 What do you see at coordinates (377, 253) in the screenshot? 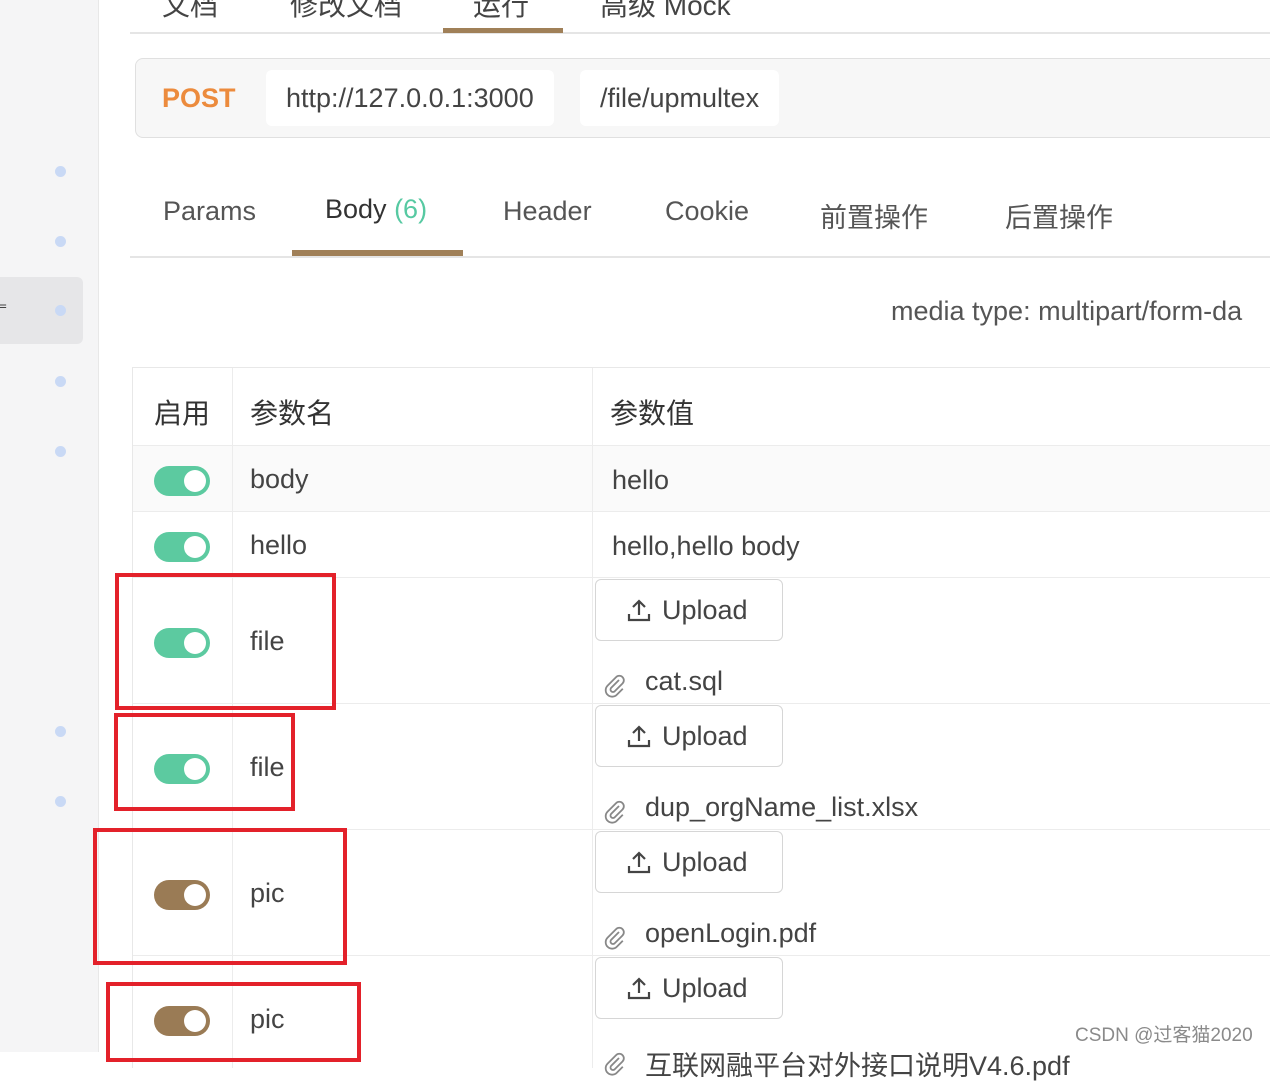
I see `tab-active-indicator` at bounding box center [377, 253].